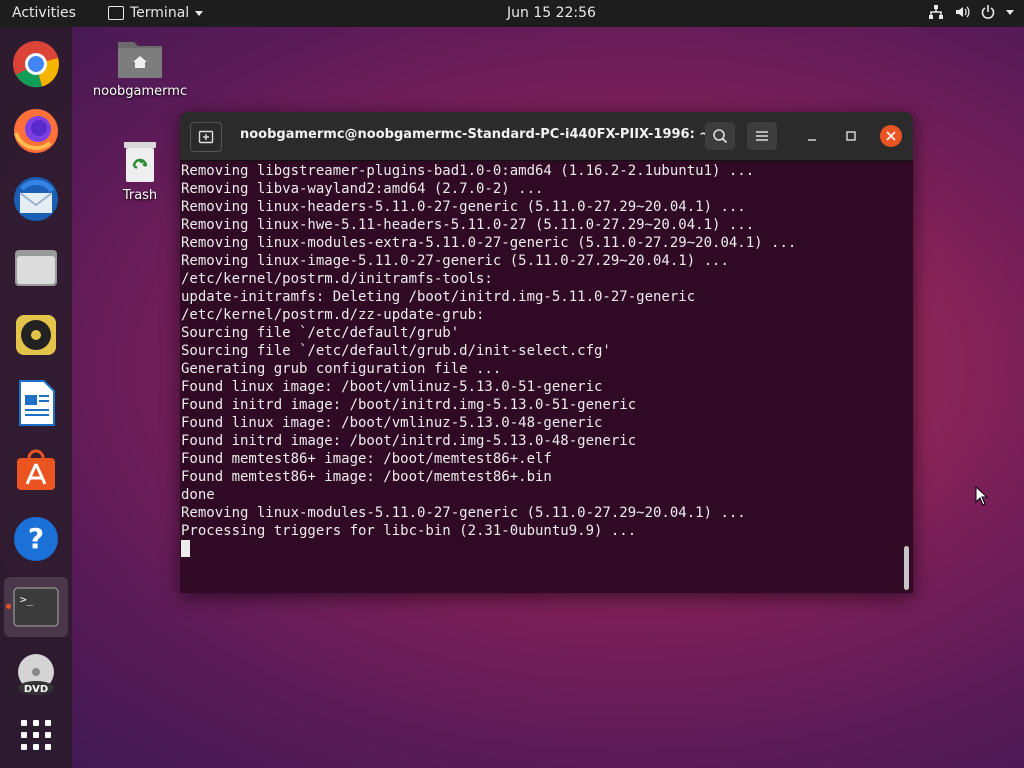 This screenshot has height=768, width=1024. Describe the element at coordinates (982, 496) in the screenshot. I see `mouse-pointer-icon` at that location.